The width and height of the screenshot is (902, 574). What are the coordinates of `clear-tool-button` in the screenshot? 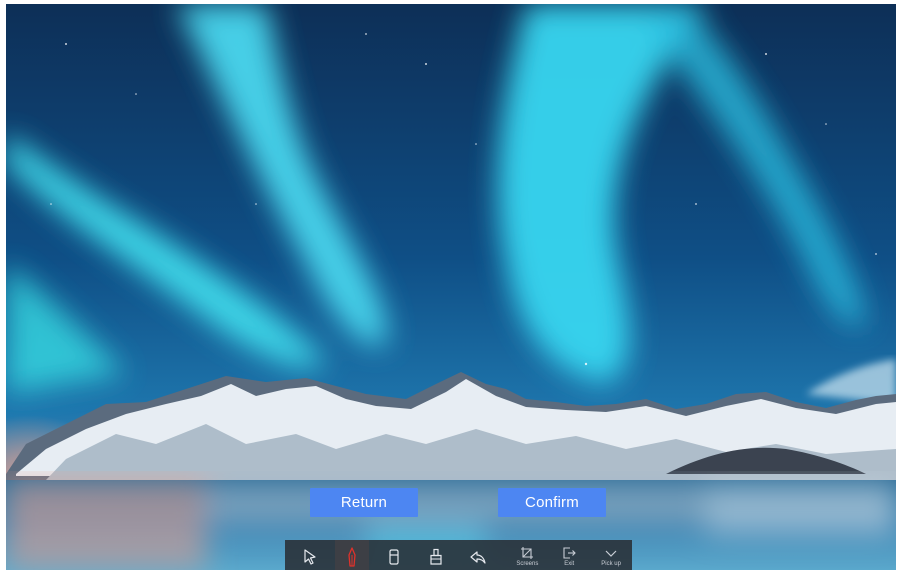 It's located at (436, 555).